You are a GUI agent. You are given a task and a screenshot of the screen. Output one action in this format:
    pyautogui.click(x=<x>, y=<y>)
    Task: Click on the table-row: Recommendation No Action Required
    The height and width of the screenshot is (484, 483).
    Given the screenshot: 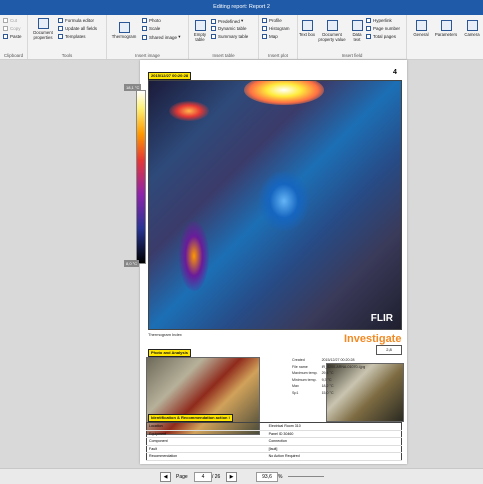 What is the action you would take?
    pyautogui.click(x=274, y=456)
    